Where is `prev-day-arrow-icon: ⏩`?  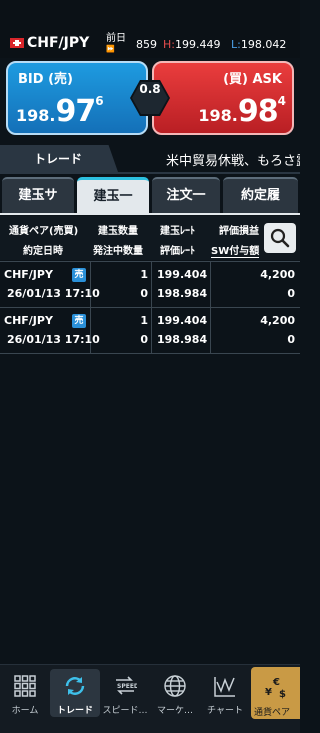
prev-day-arrow-icon: ⏩ is located at coordinates (110, 49).